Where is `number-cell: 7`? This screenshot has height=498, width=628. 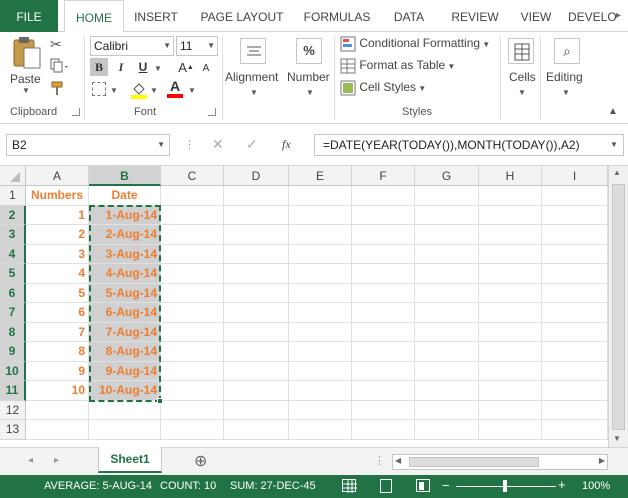
number-cell: 7 is located at coordinates (57, 332).